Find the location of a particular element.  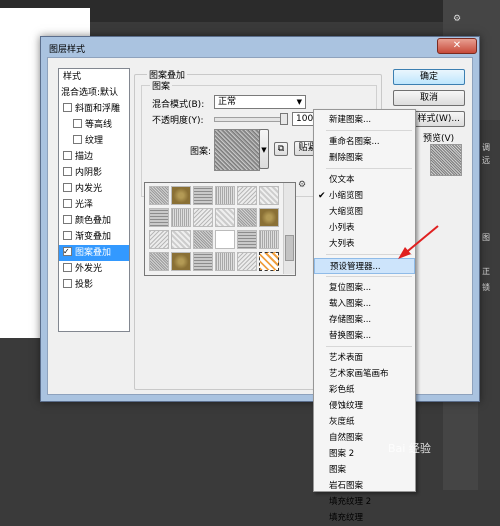

new-preset-button: ⧉ is located at coordinates (281, 149).